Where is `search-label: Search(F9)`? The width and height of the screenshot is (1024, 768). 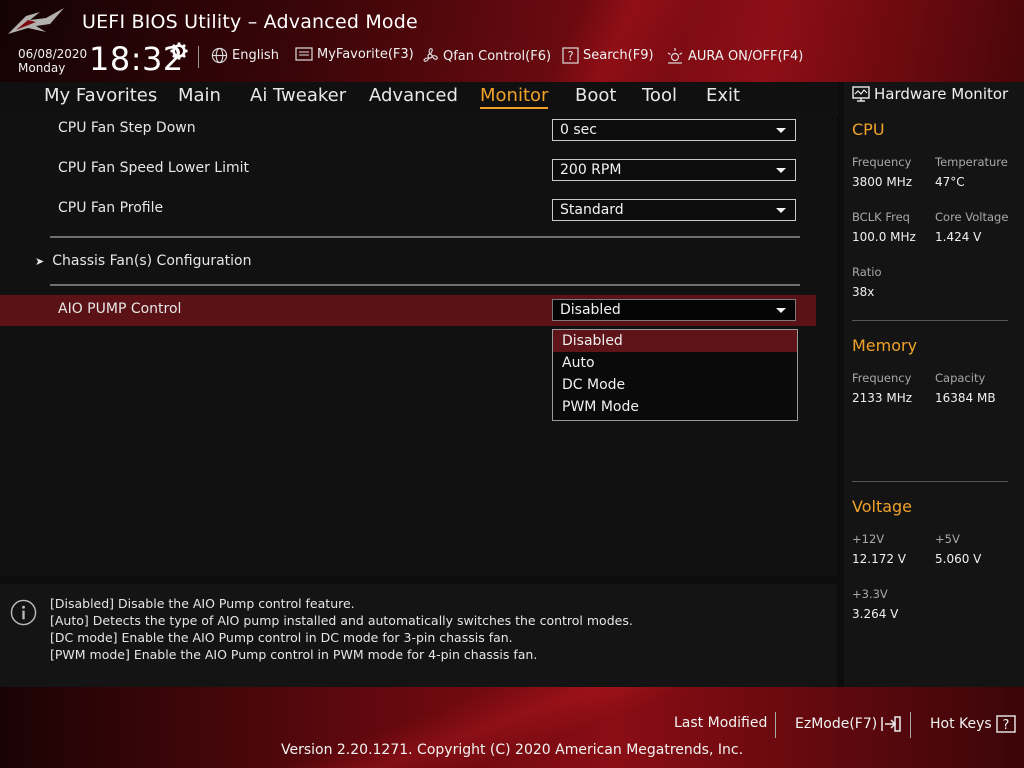 search-label: Search(F9) is located at coordinates (618, 55).